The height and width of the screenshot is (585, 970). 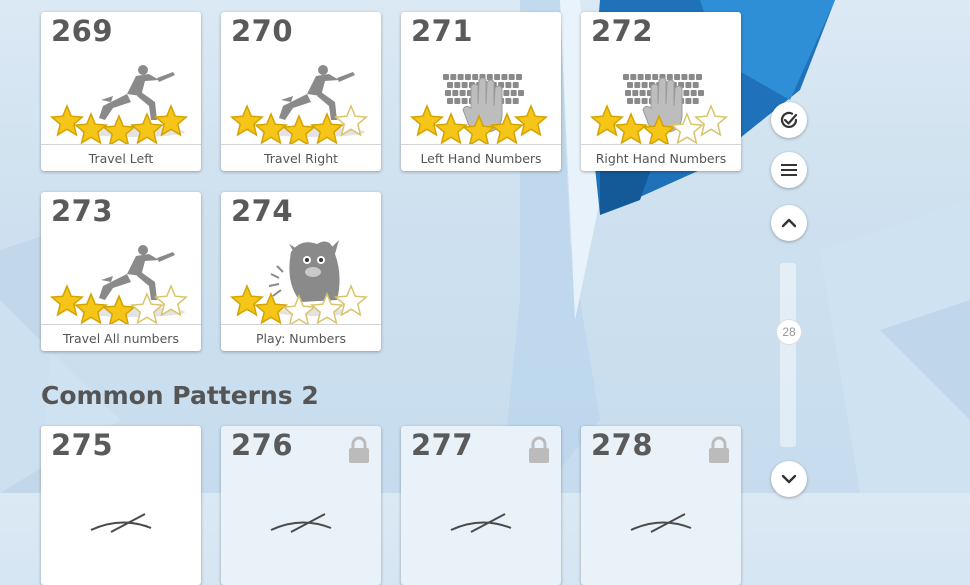 I want to click on chevron-up-icon, so click(x=789, y=223).